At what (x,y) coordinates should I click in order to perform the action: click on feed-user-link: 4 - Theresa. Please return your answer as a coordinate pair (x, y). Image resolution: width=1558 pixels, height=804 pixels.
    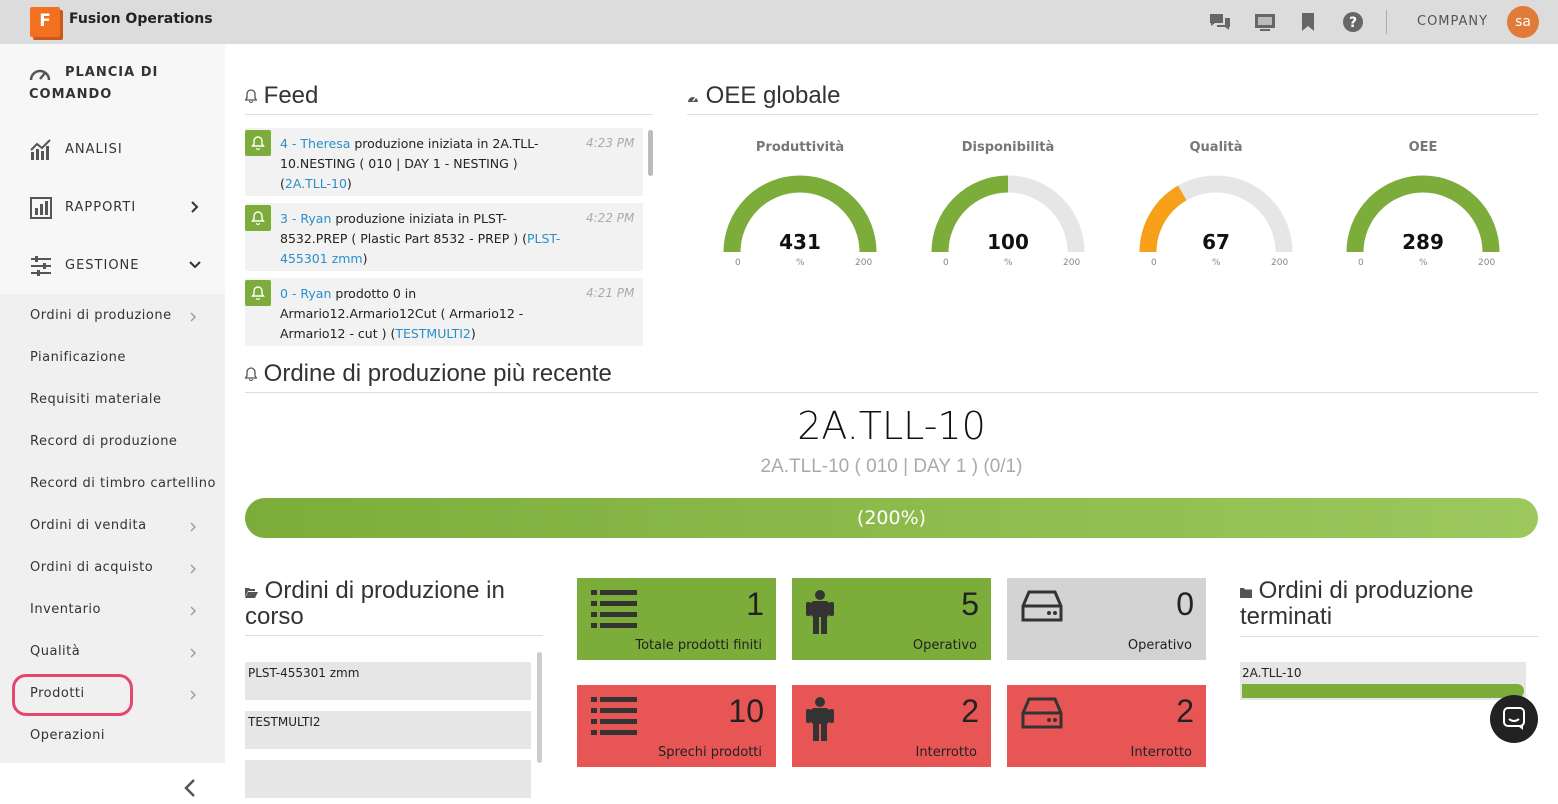
    Looking at the image, I should click on (315, 143).